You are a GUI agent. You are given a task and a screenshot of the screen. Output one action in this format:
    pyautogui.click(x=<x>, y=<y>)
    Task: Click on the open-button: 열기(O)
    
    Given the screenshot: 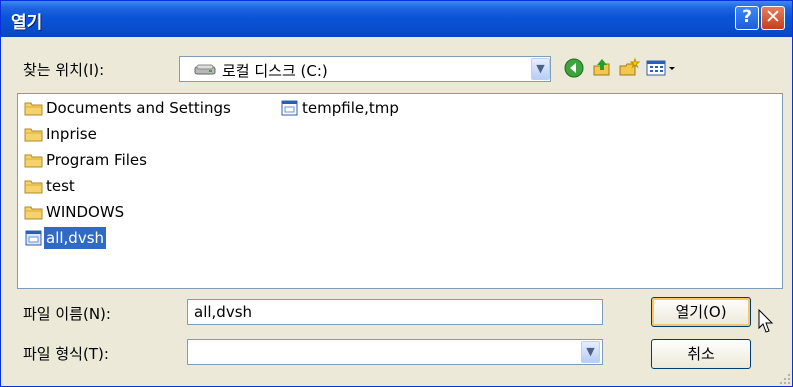 What is the action you would take?
    pyautogui.click(x=701, y=312)
    